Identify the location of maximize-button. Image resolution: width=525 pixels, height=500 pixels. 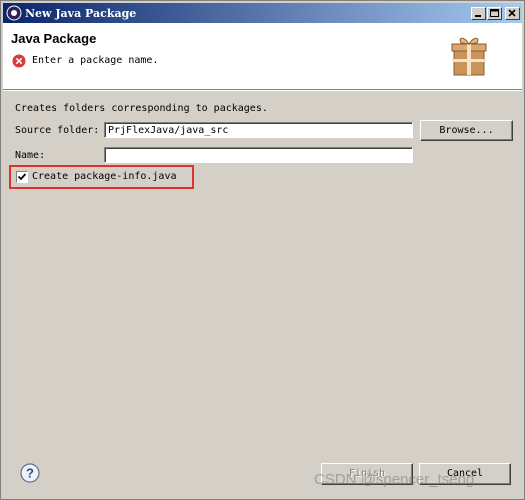
(494, 13).